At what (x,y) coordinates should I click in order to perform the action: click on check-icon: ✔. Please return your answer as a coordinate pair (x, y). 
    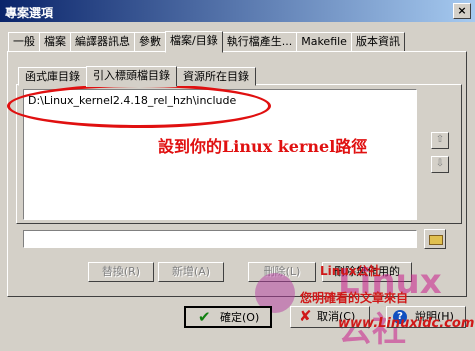
    Looking at the image, I should click on (204, 317).